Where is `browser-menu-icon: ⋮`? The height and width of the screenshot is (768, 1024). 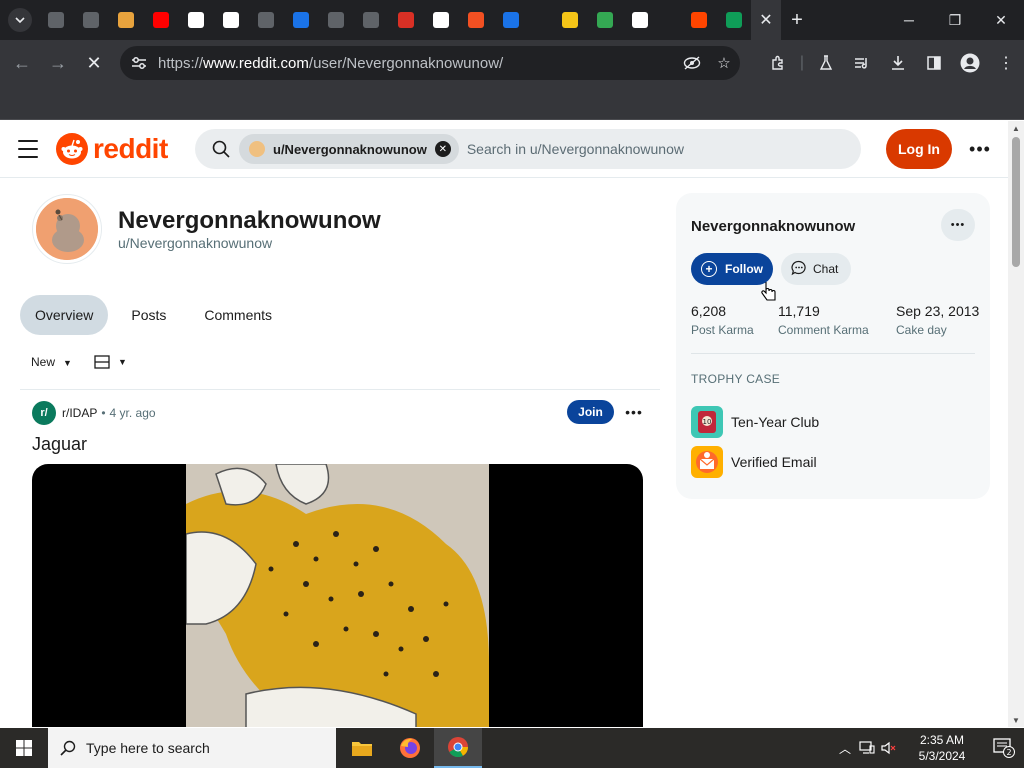
browser-menu-icon: ⋮ is located at coordinates (1006, 63).